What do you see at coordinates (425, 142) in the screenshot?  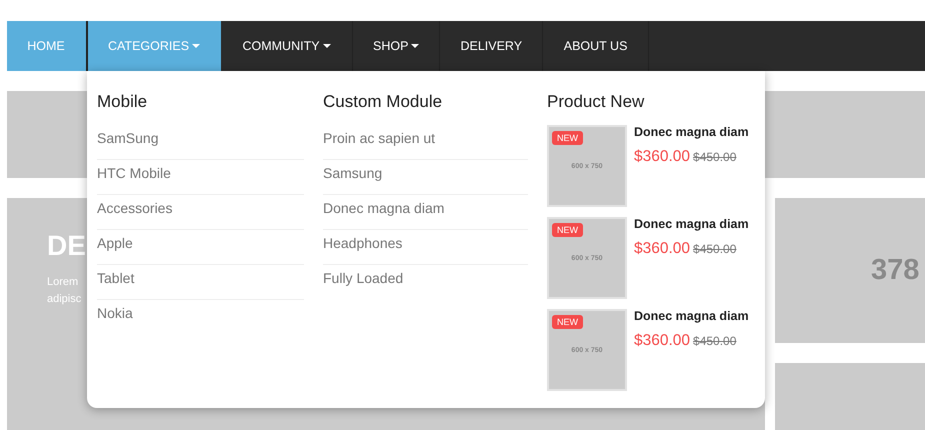 I see `menu-link: Proin ac sapien ut` at bounding box center [425, 142].